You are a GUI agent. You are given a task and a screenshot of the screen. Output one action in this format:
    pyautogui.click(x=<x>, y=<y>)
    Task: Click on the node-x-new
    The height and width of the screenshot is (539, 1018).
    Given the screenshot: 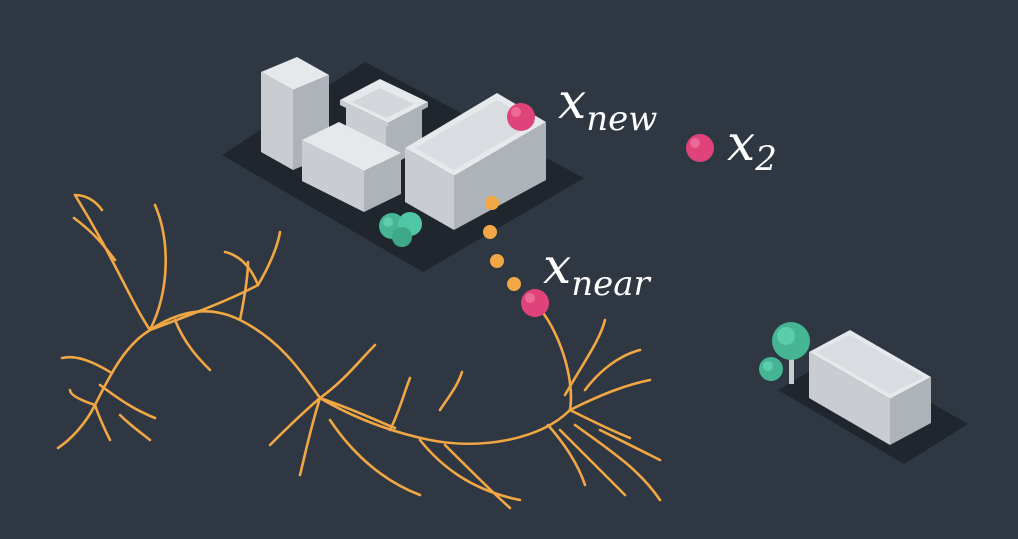 What is the action you would take?
    pyautogui.click(x=521, y=117)
    